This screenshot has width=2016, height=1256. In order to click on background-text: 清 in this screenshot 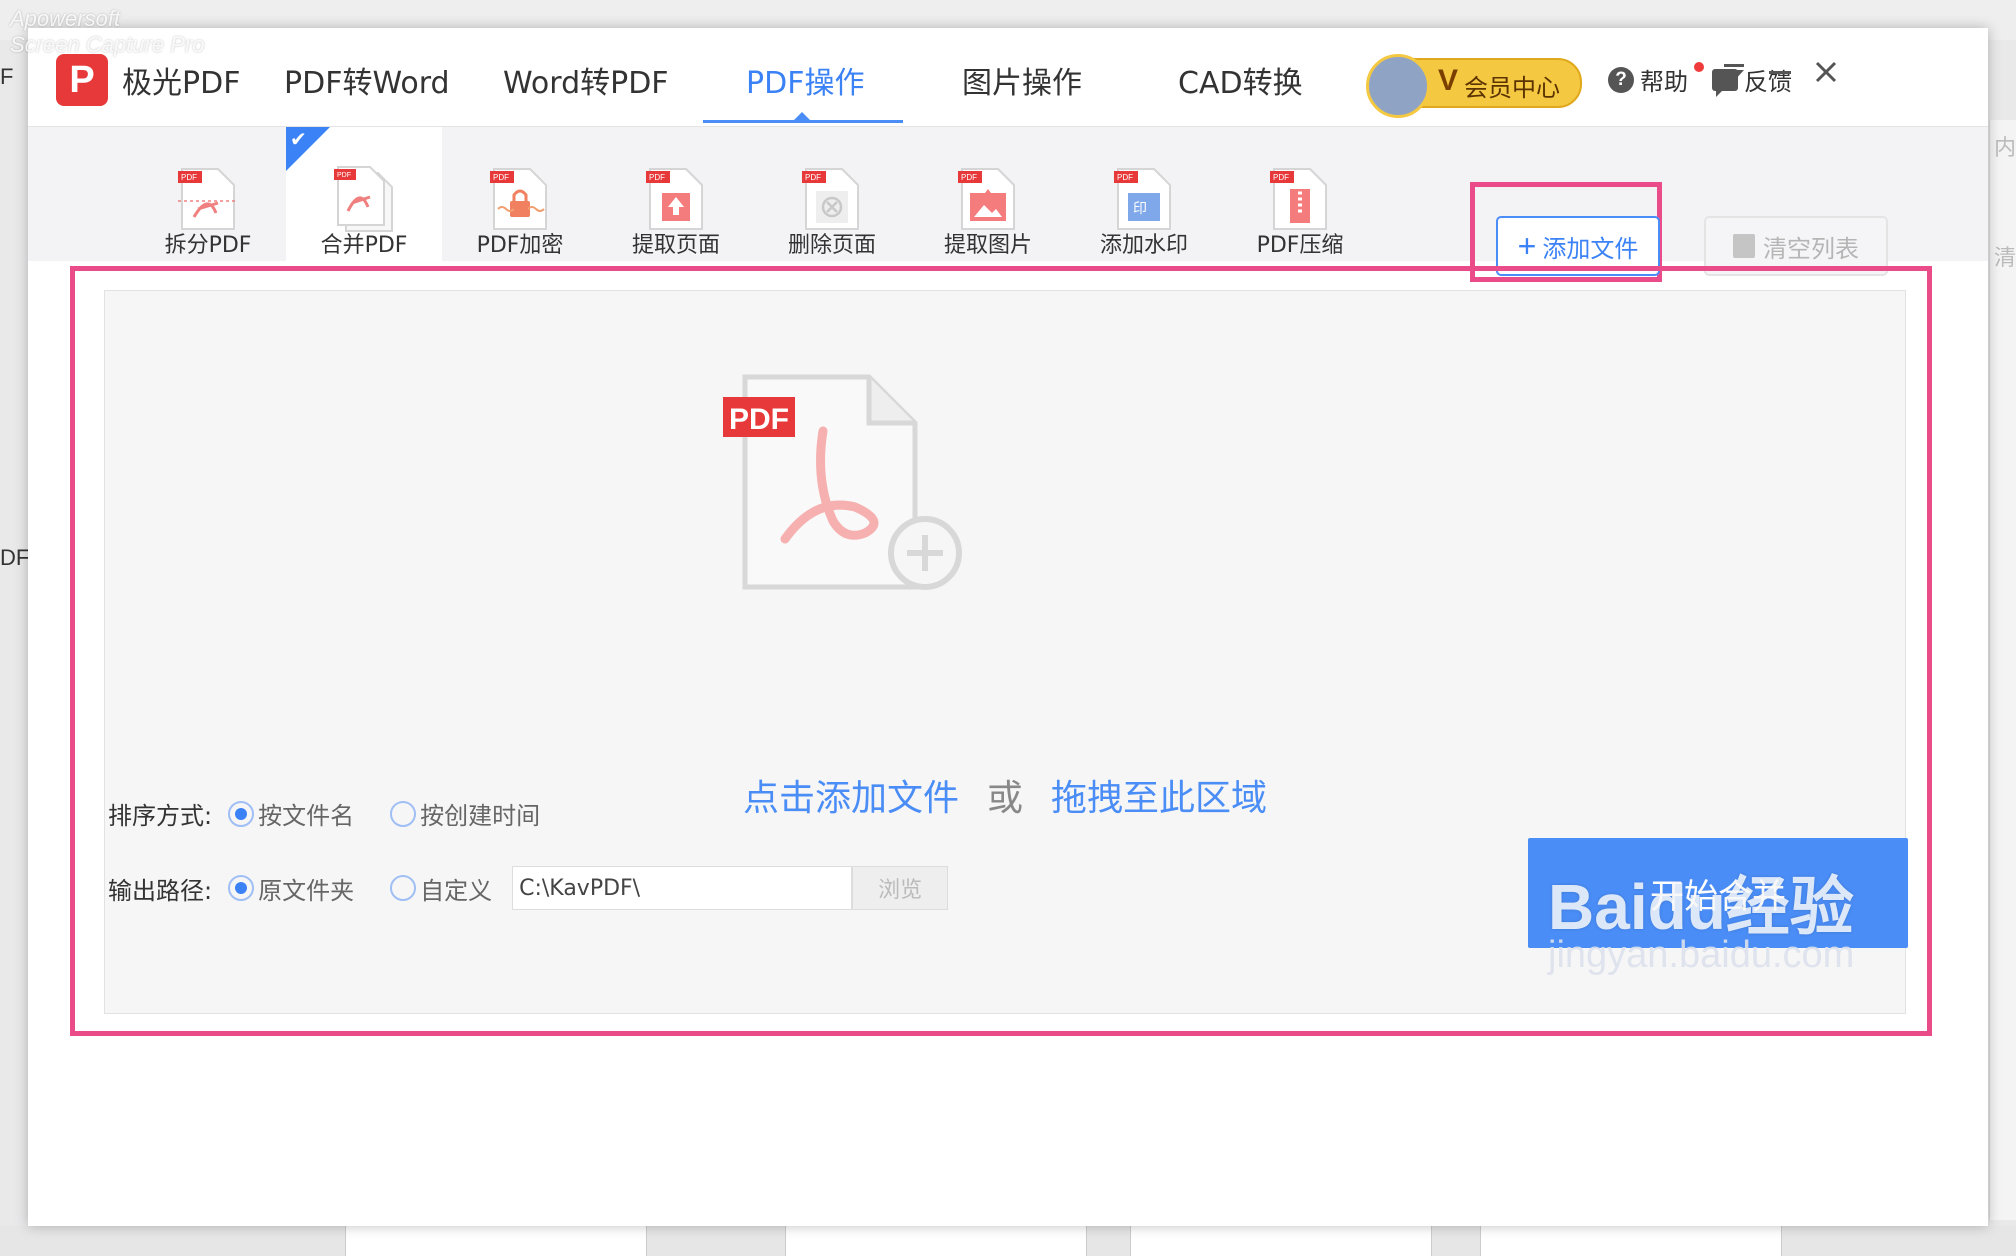, I will do `click(2004, 258)`.